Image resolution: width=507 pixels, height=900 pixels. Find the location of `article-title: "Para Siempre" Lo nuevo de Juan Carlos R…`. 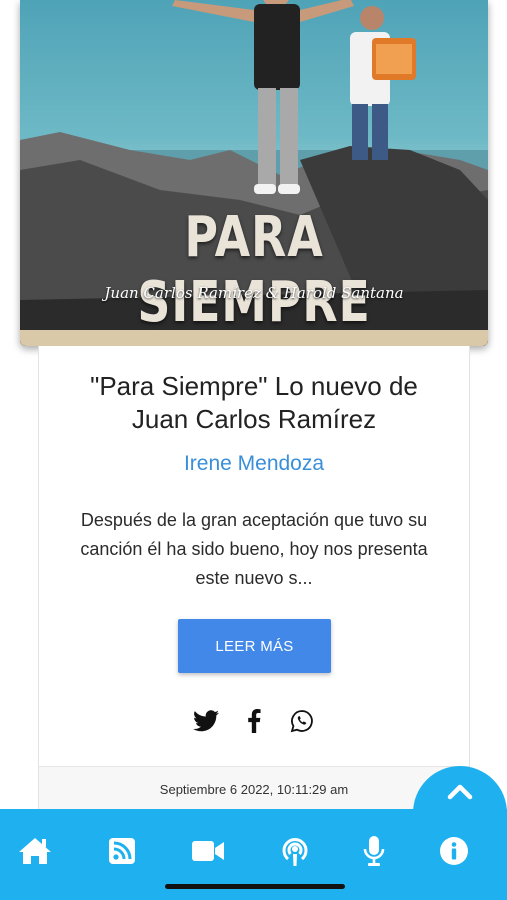

article-title: "Para Siempre" Lo nuevo de Juan Carlos R… is located at coordinates (254, 403).